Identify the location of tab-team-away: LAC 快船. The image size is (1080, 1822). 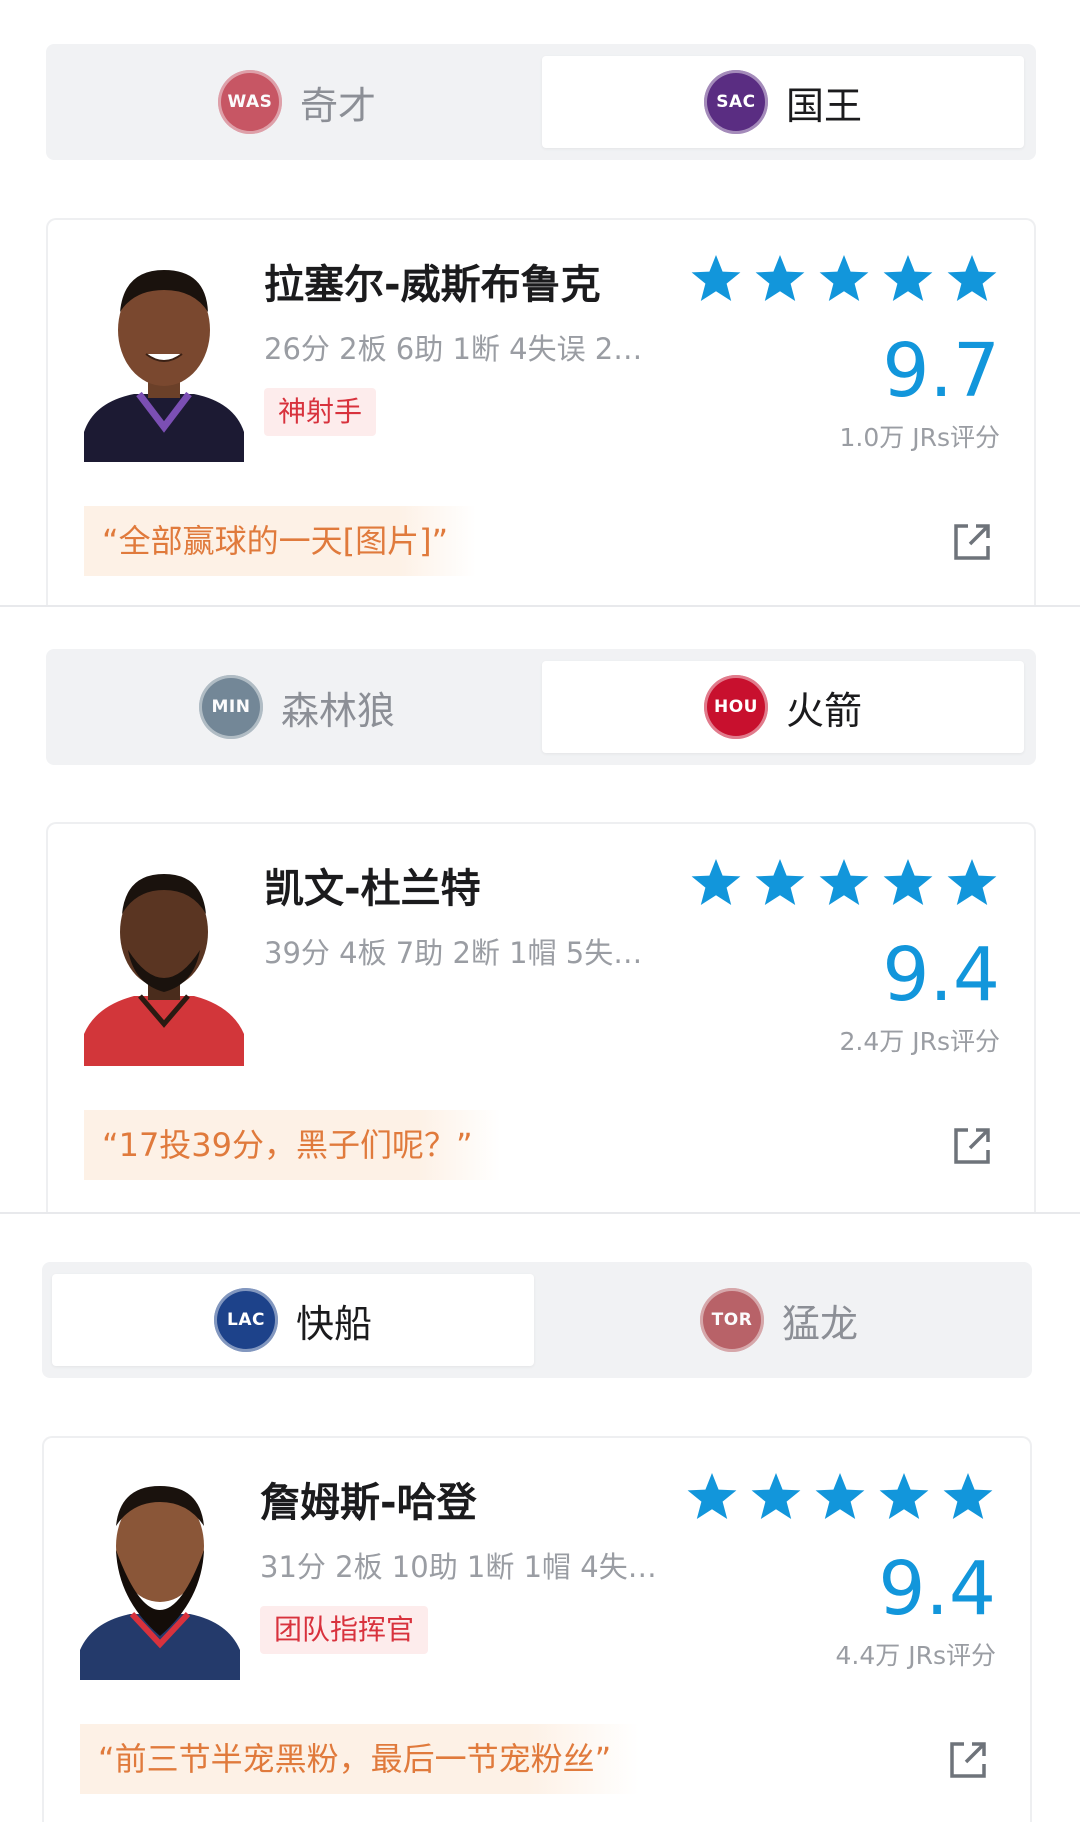
(293, 1320).